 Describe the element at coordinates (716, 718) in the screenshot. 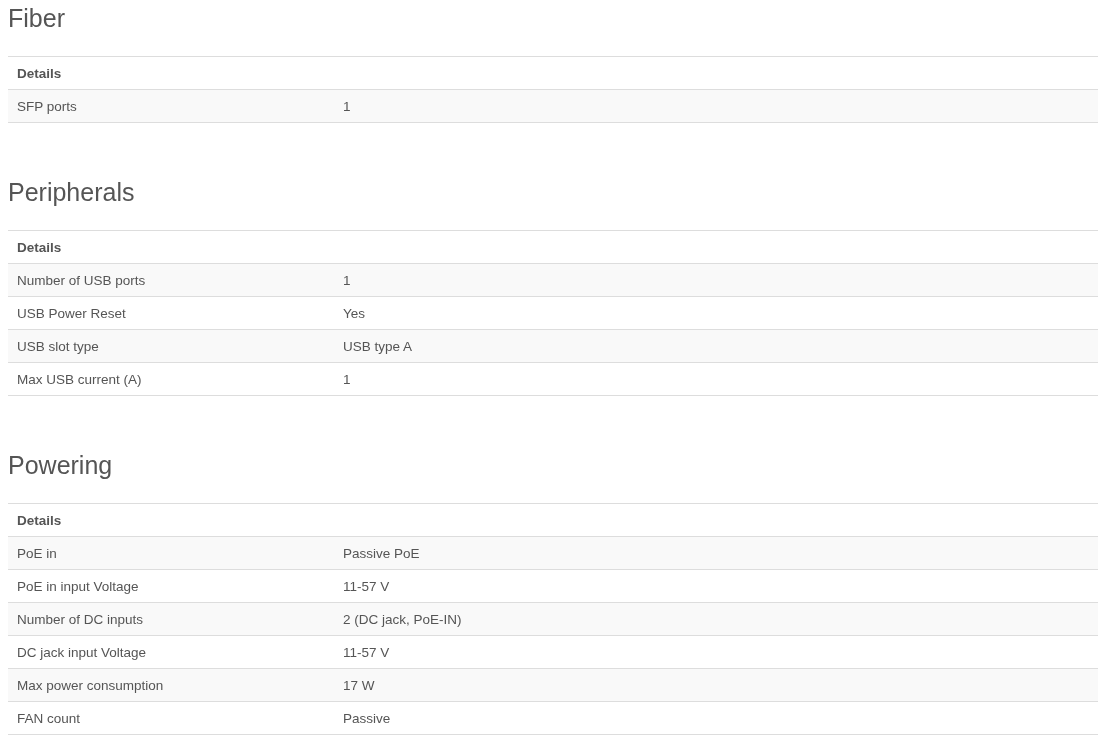

I see `spec-value: Passive` at that location.